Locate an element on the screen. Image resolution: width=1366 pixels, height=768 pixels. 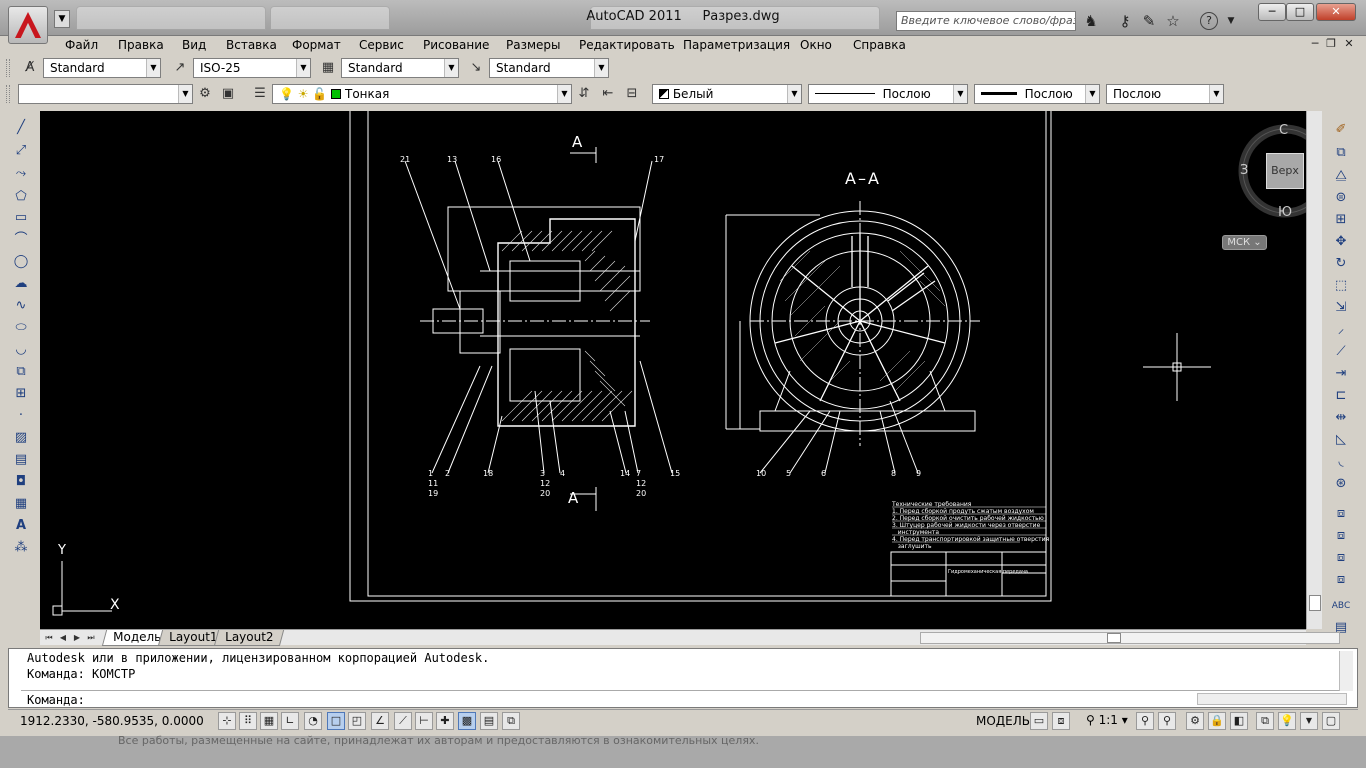
polygon-icon: ⬠ is located at coordinates (21, 197).